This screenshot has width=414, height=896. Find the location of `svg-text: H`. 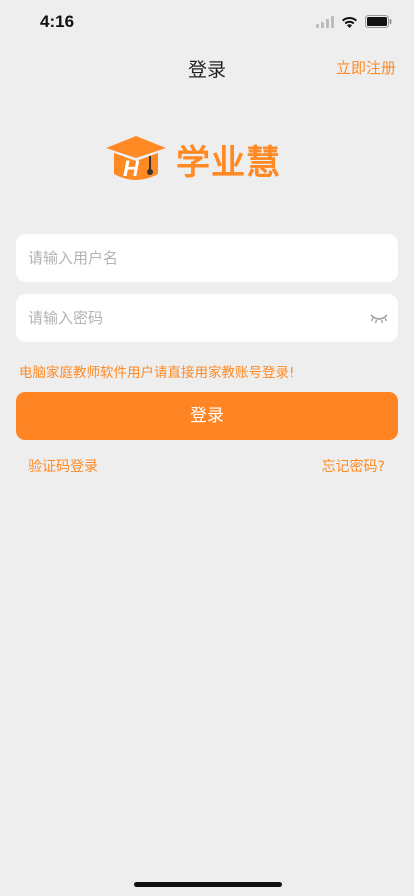

svg-text: H is located at coordinates (131, 168).